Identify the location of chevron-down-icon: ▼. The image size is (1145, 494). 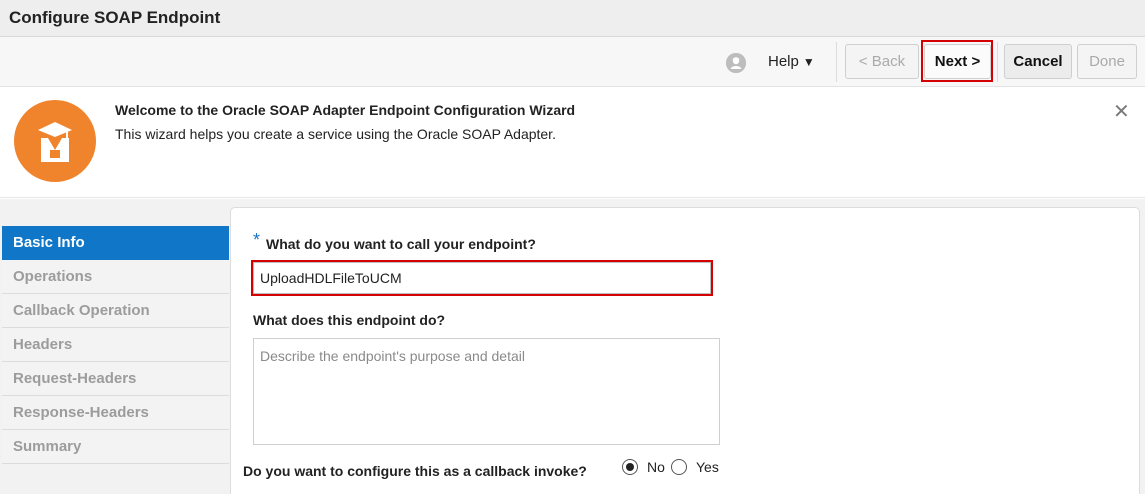
(808, 62).